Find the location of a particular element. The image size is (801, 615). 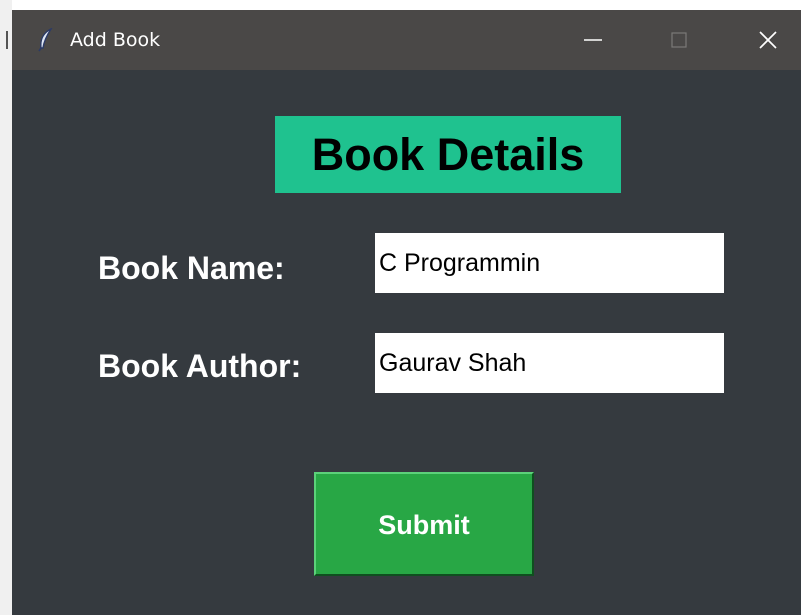

minimize-icon is located at coordinates (593, 40).